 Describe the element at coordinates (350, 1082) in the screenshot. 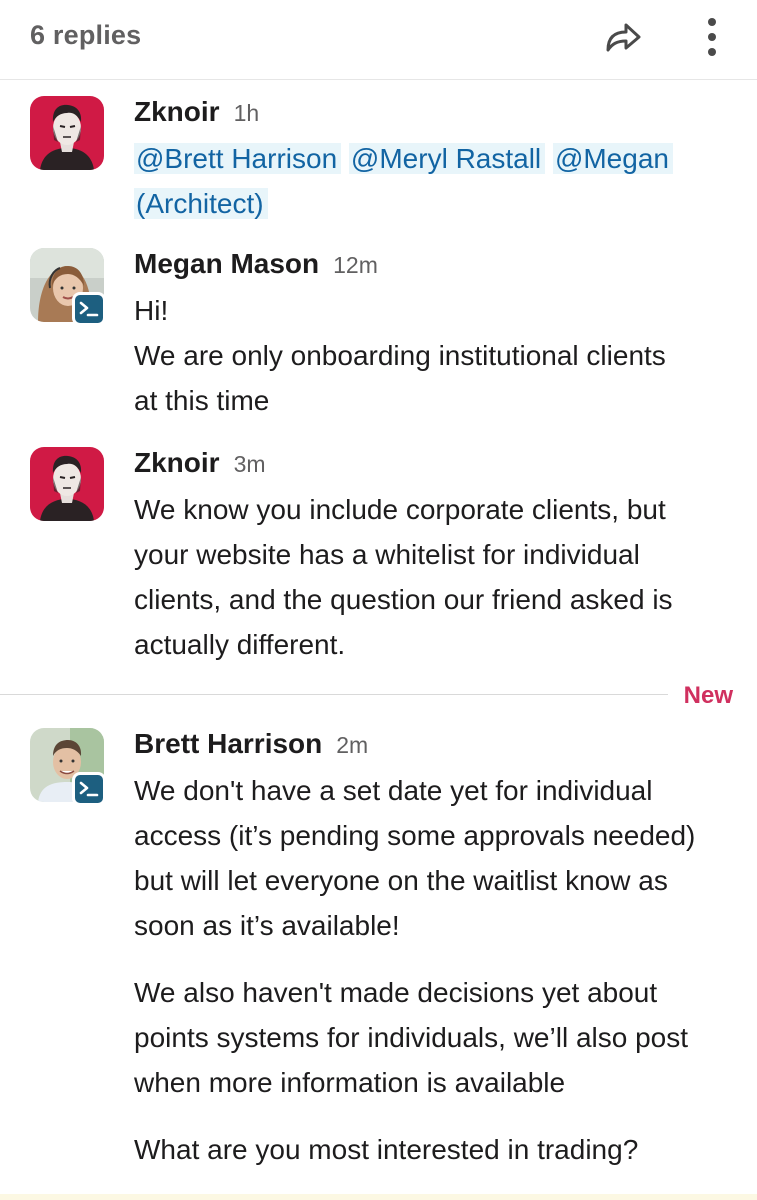

I see `message-text: when more information is available` at that location.